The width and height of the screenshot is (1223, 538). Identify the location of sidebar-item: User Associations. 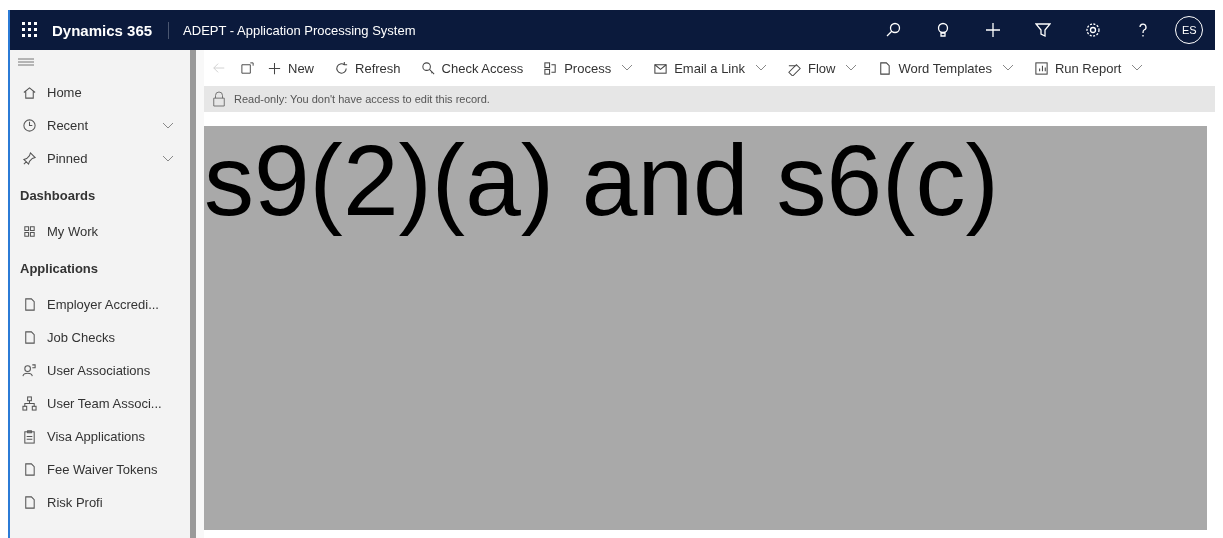
(98, 370).